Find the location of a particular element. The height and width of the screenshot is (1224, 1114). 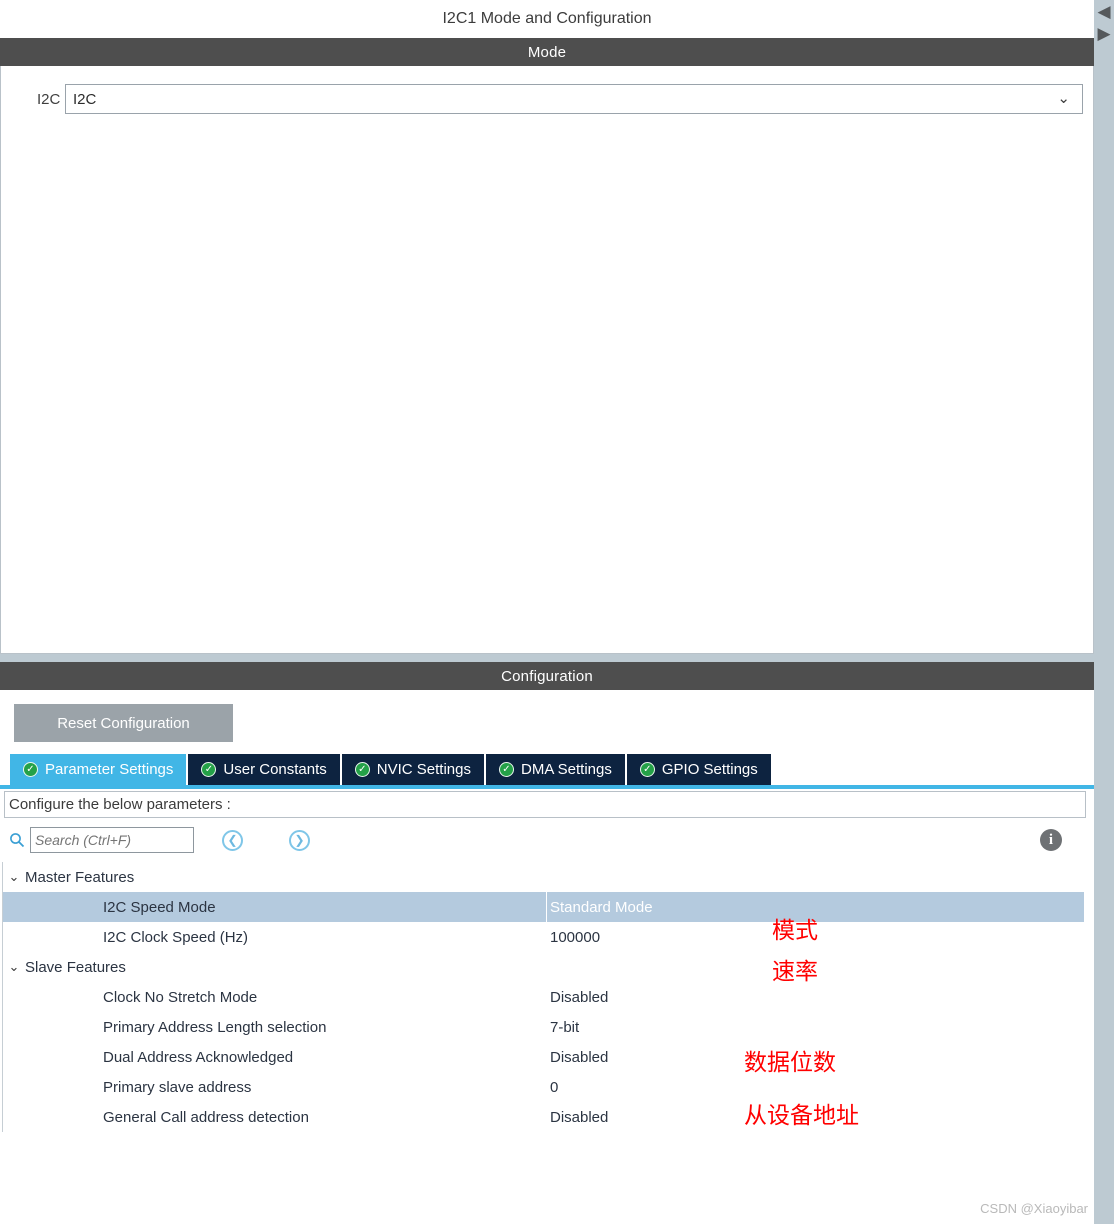

tab-dma-settings: ✓ DMA Settings is located at coordinates (556, 769).